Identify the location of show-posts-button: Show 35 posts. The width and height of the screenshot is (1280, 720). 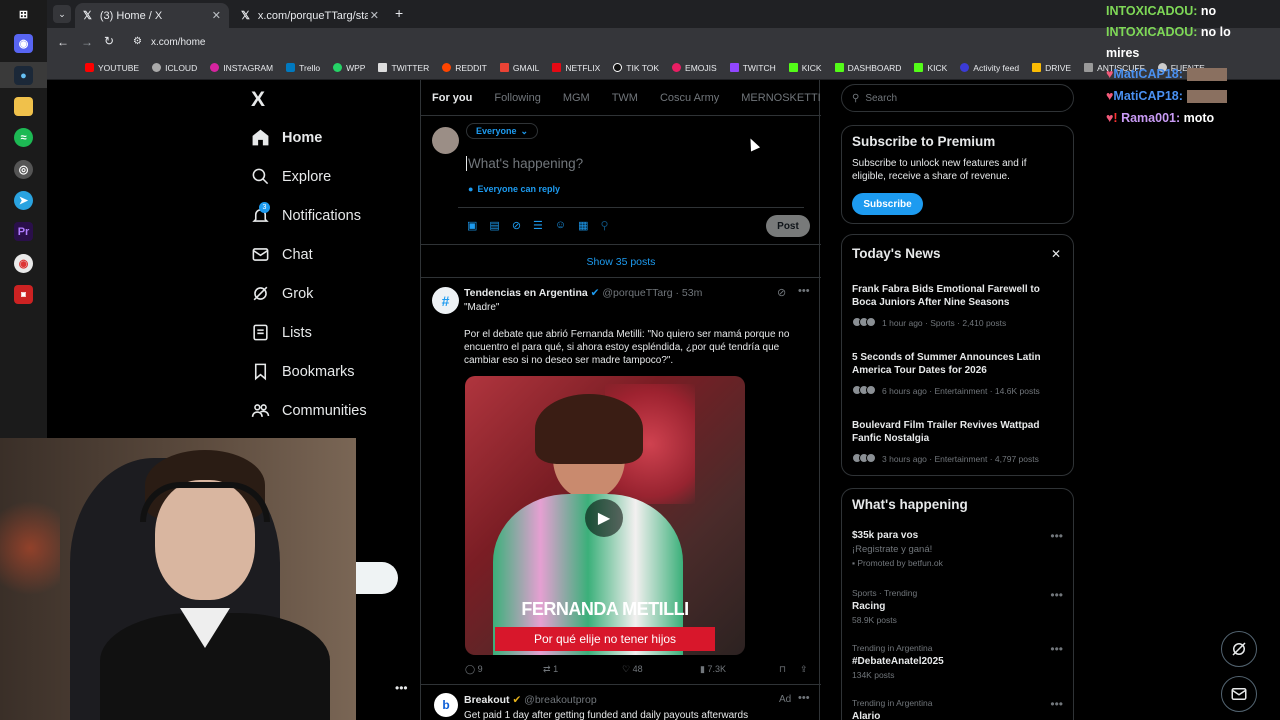
(621, 262).